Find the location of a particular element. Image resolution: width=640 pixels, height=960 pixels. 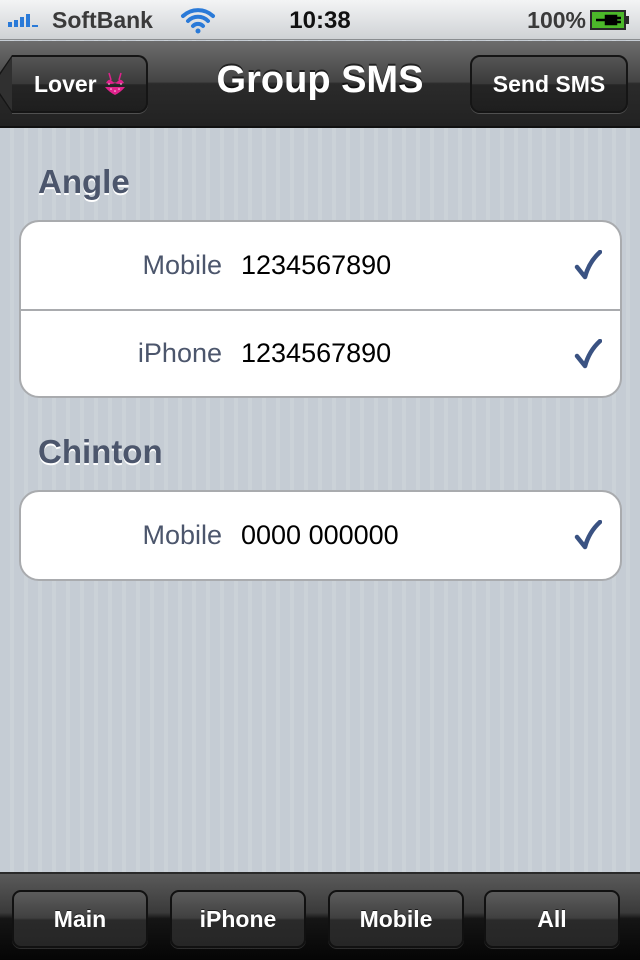

toolbar-mobile-button: Mobile is located at coordinates (396, 919).